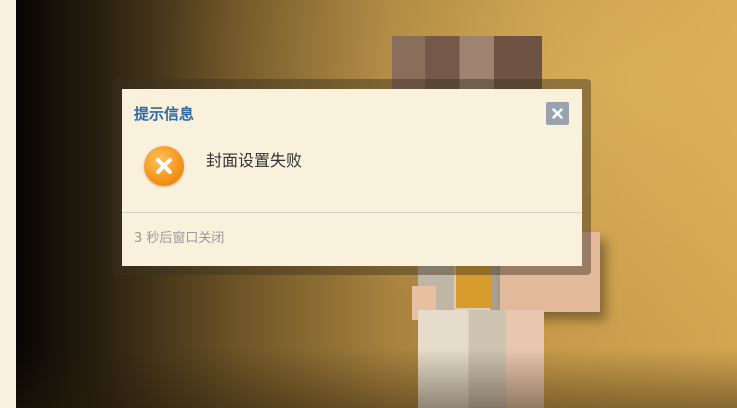 This screenshot has width=737, height=408. What do you see at coordinates (352, 212) in the screenshot?
I see `dialog-divider` at bounding box center [352, 212].